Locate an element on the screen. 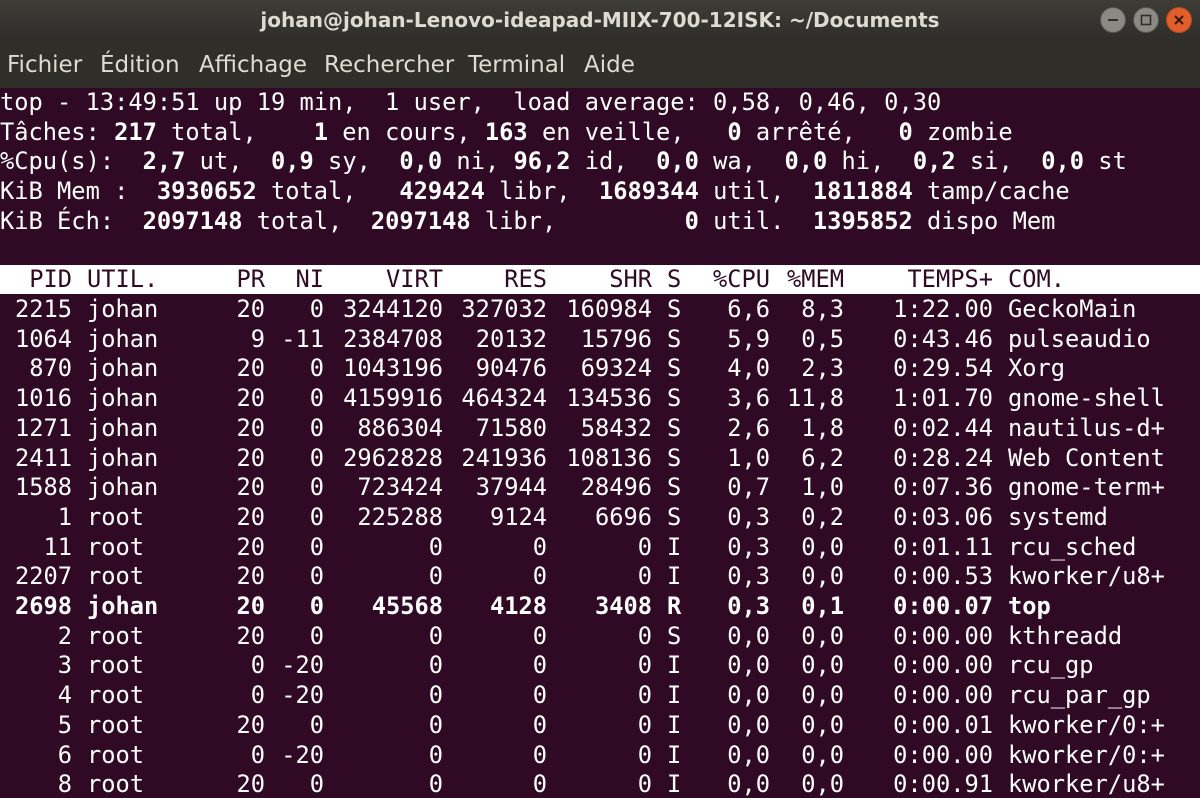  process-cell-res: 71580 is located at coordinates (511, 427).